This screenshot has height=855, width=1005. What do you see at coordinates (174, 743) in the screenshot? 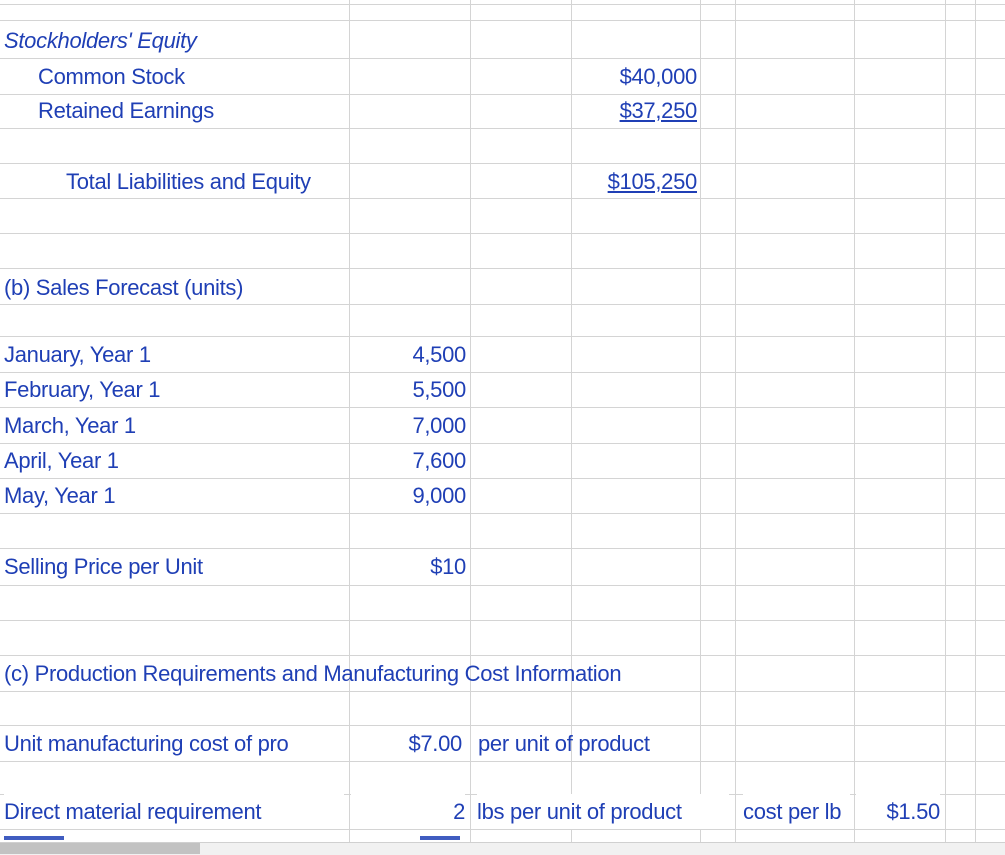
I see `unit-manufacturing-cost-label: Unit manufacturing cost of pro` at bounding box center [174, 743].